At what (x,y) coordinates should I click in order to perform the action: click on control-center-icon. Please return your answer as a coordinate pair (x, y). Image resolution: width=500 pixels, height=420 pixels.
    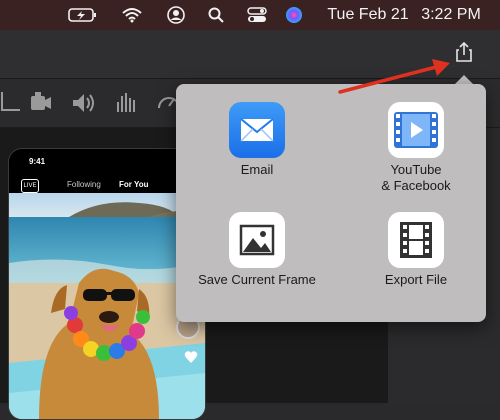
    Looking at the image, I should click on (257, 15).